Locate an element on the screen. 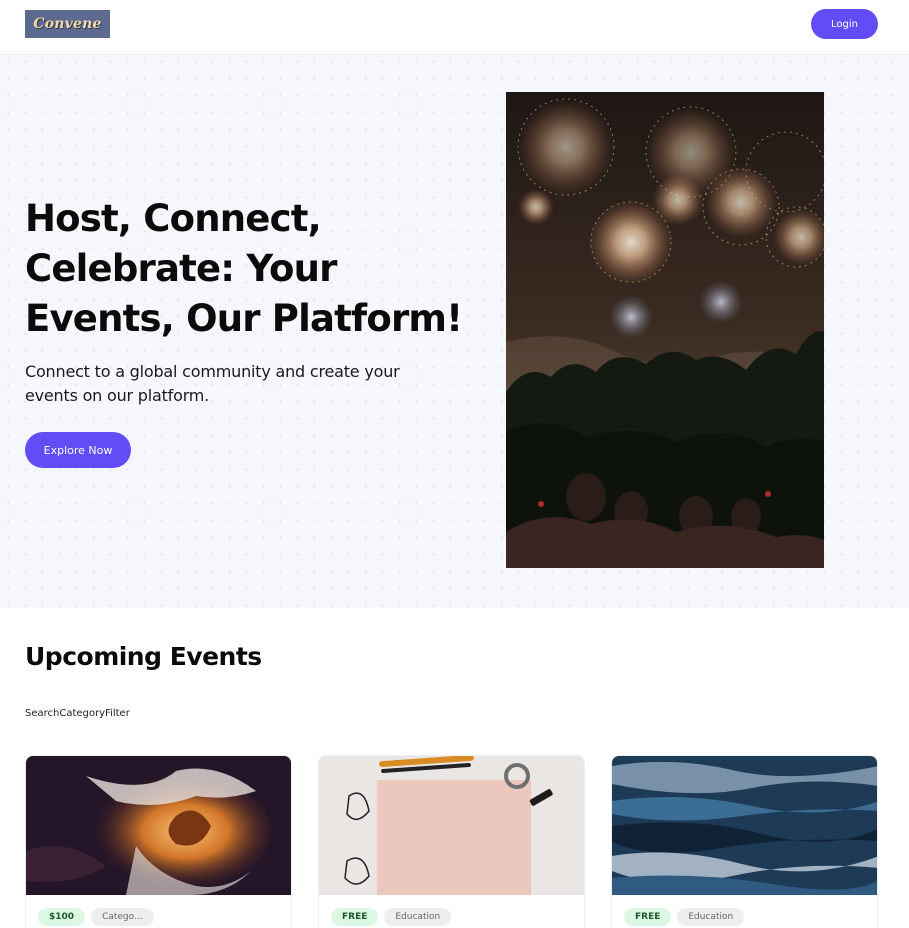 This screenshot has width=909, height=928. convene-logo: Convene is located at coordinates (67, 24).